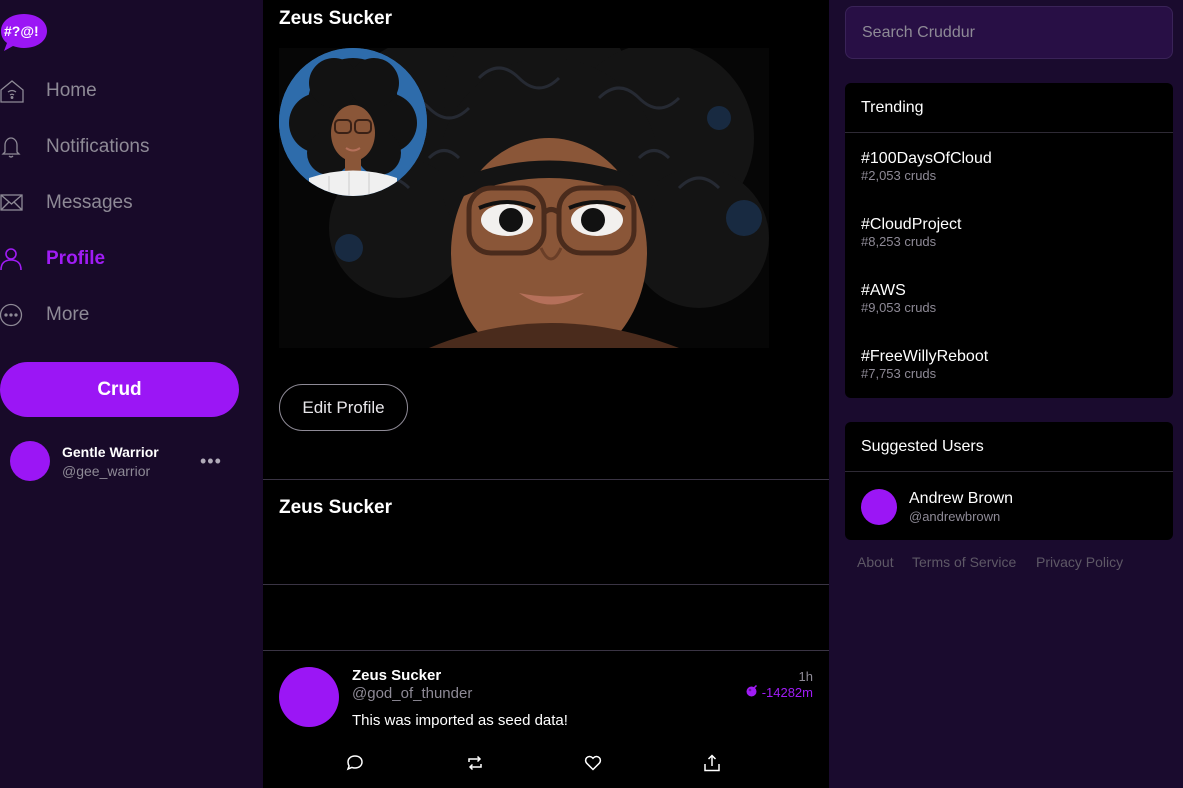 This screenshot has height=788, width=1183. What do you see at coordinates (926, 158) in the screenshot?
I see `trend-name: #100DaysOfCloud` at bounding box center [926, 158].